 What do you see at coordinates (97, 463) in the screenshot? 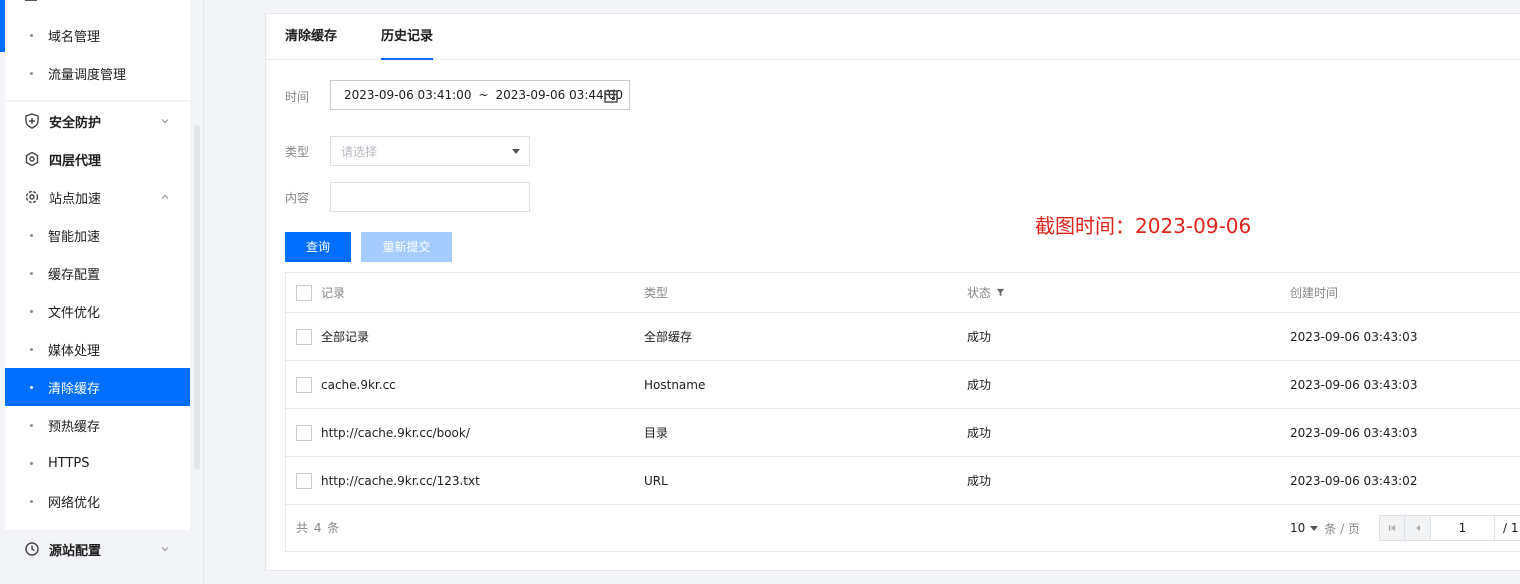
I see `sidebar-item-https: HTTPS` at bounding box center [97, 463].